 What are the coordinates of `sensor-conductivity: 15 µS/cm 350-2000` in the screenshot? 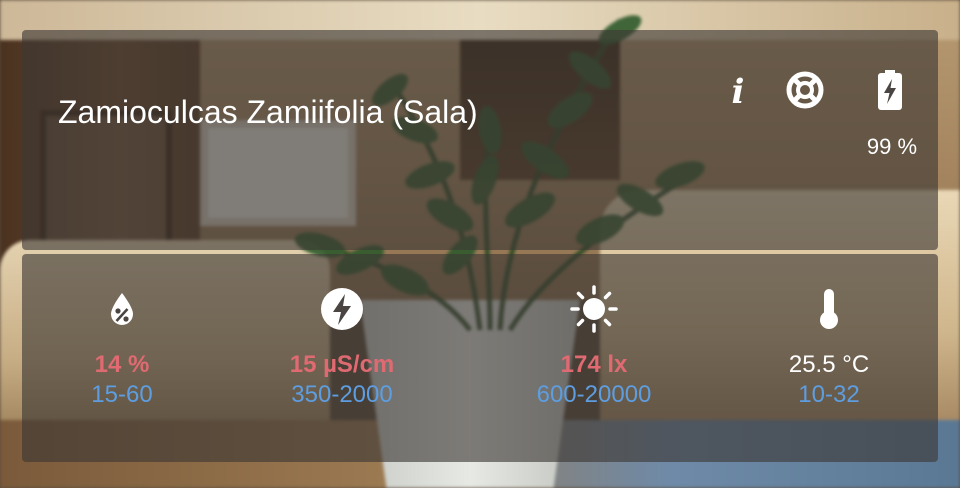 It's located at (342, 347).